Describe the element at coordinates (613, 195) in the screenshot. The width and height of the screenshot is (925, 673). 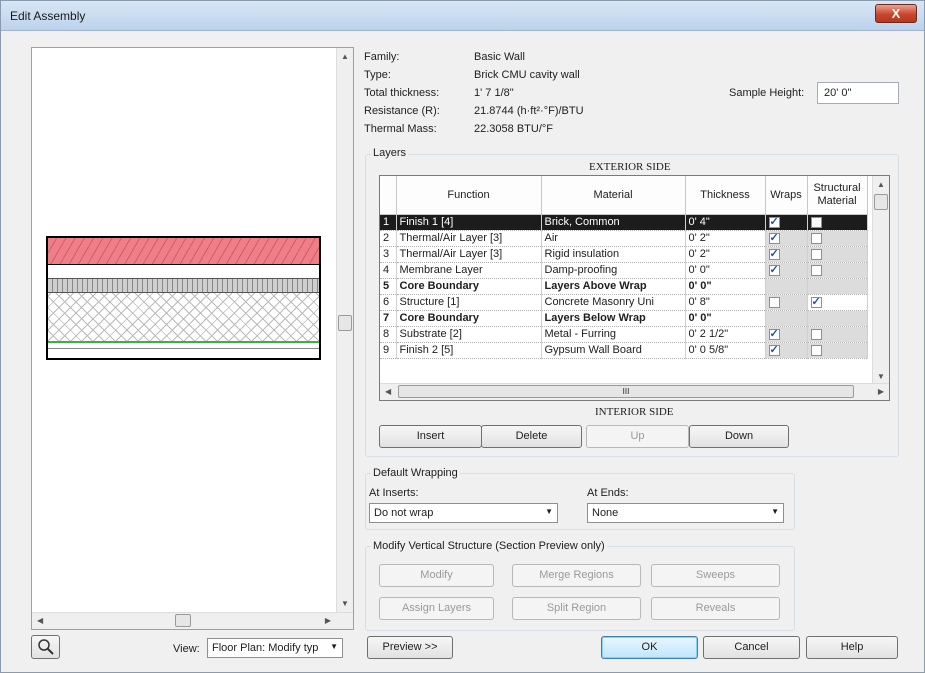
I see `material-column-header: Material` at that location.